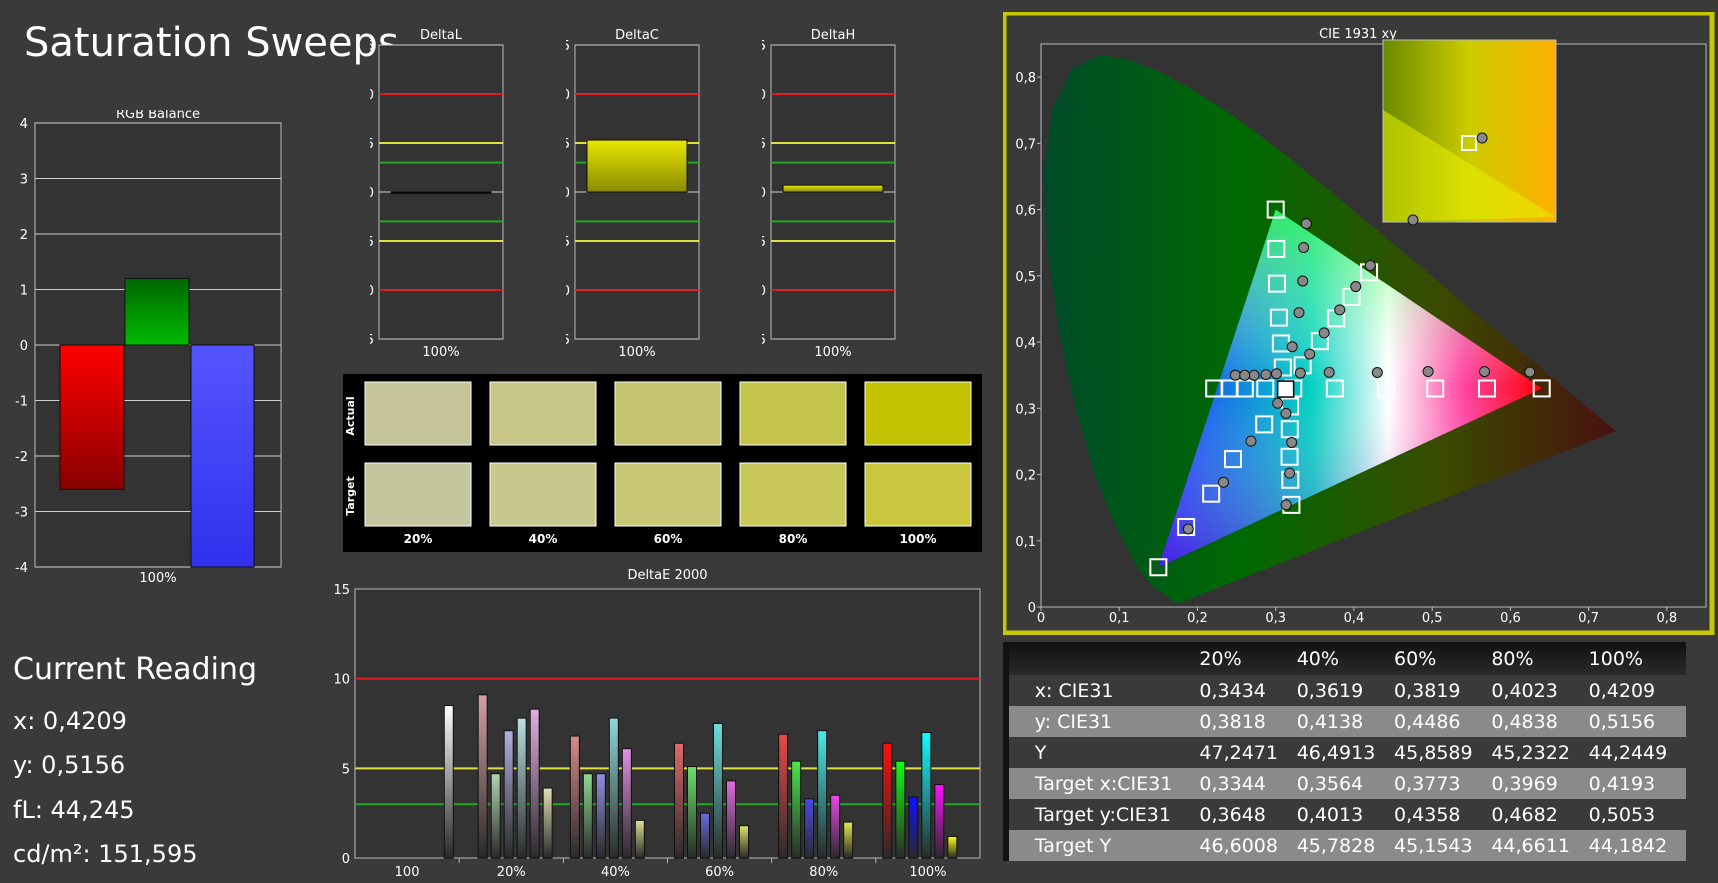 This screenshot has height=883, width=1718. I want to click on swatch-label: 20%, so click(418, 539).